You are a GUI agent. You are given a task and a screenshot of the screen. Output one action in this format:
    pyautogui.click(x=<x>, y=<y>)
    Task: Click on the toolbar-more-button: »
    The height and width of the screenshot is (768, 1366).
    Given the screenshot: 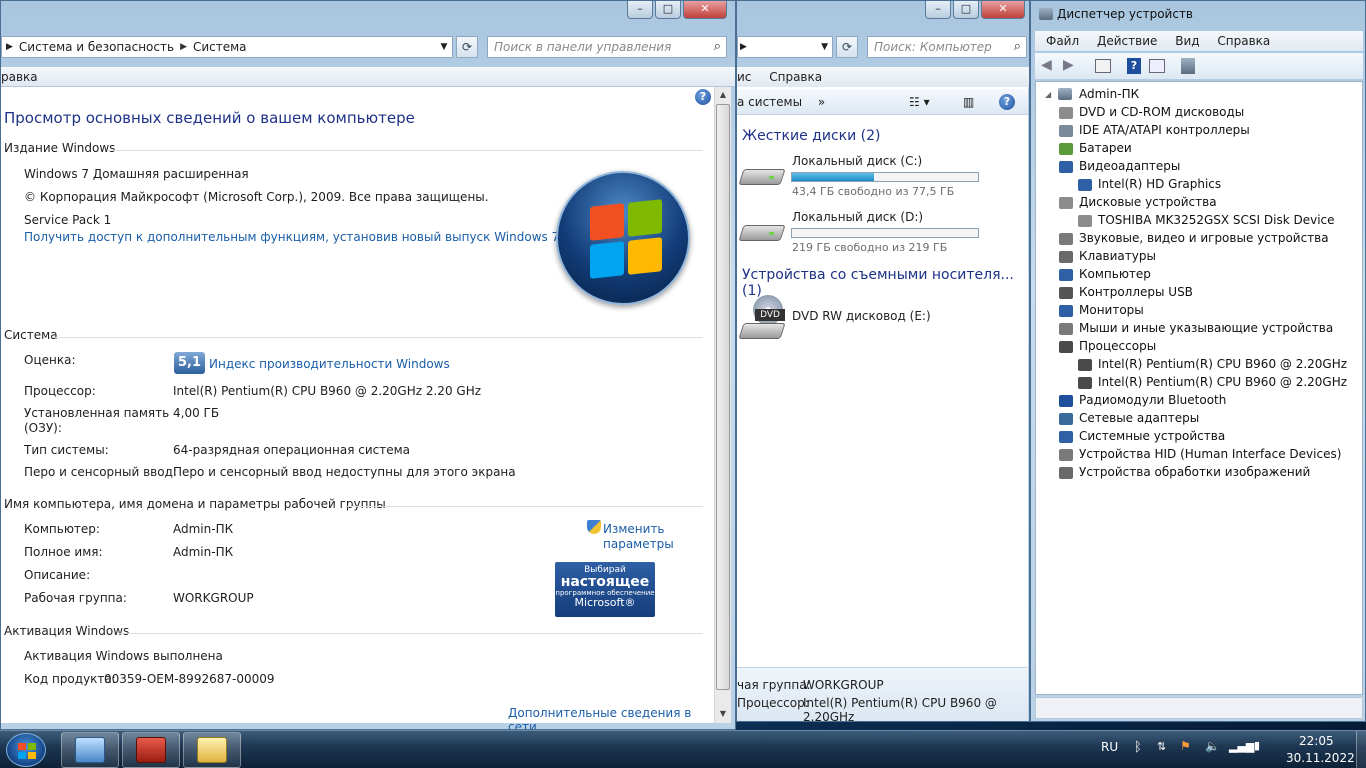 What is the action you would take?
    pyautogui.click(x=821, y=102)
    